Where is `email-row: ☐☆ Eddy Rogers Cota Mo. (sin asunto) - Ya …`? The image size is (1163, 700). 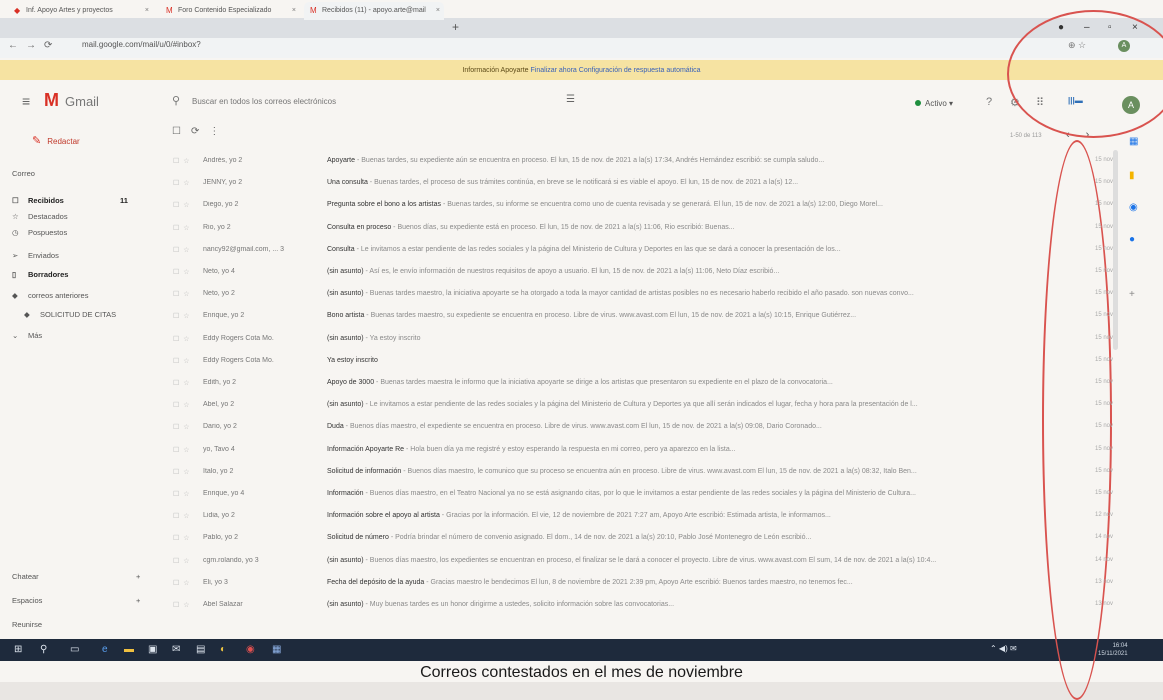 email-row: ☐☆ Eddy Rogers Cota Mo. (sin asunto) - Ya … is located at coordinates (645, 340).